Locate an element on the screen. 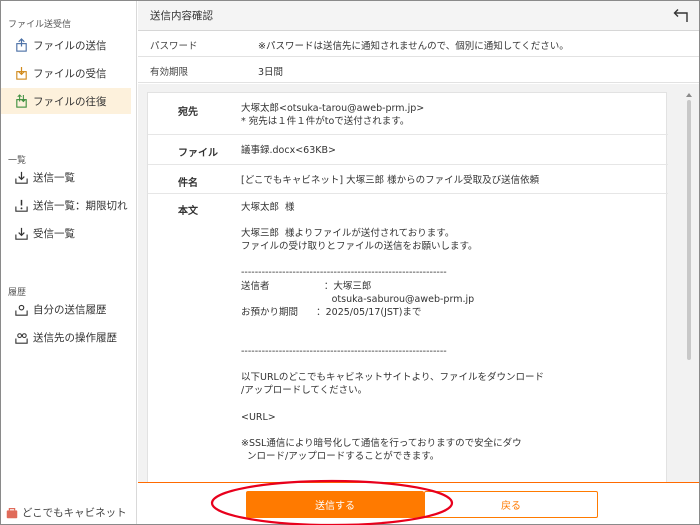  mail-body-line: 大塚太郎 様 is located at coordinates (268, 207).